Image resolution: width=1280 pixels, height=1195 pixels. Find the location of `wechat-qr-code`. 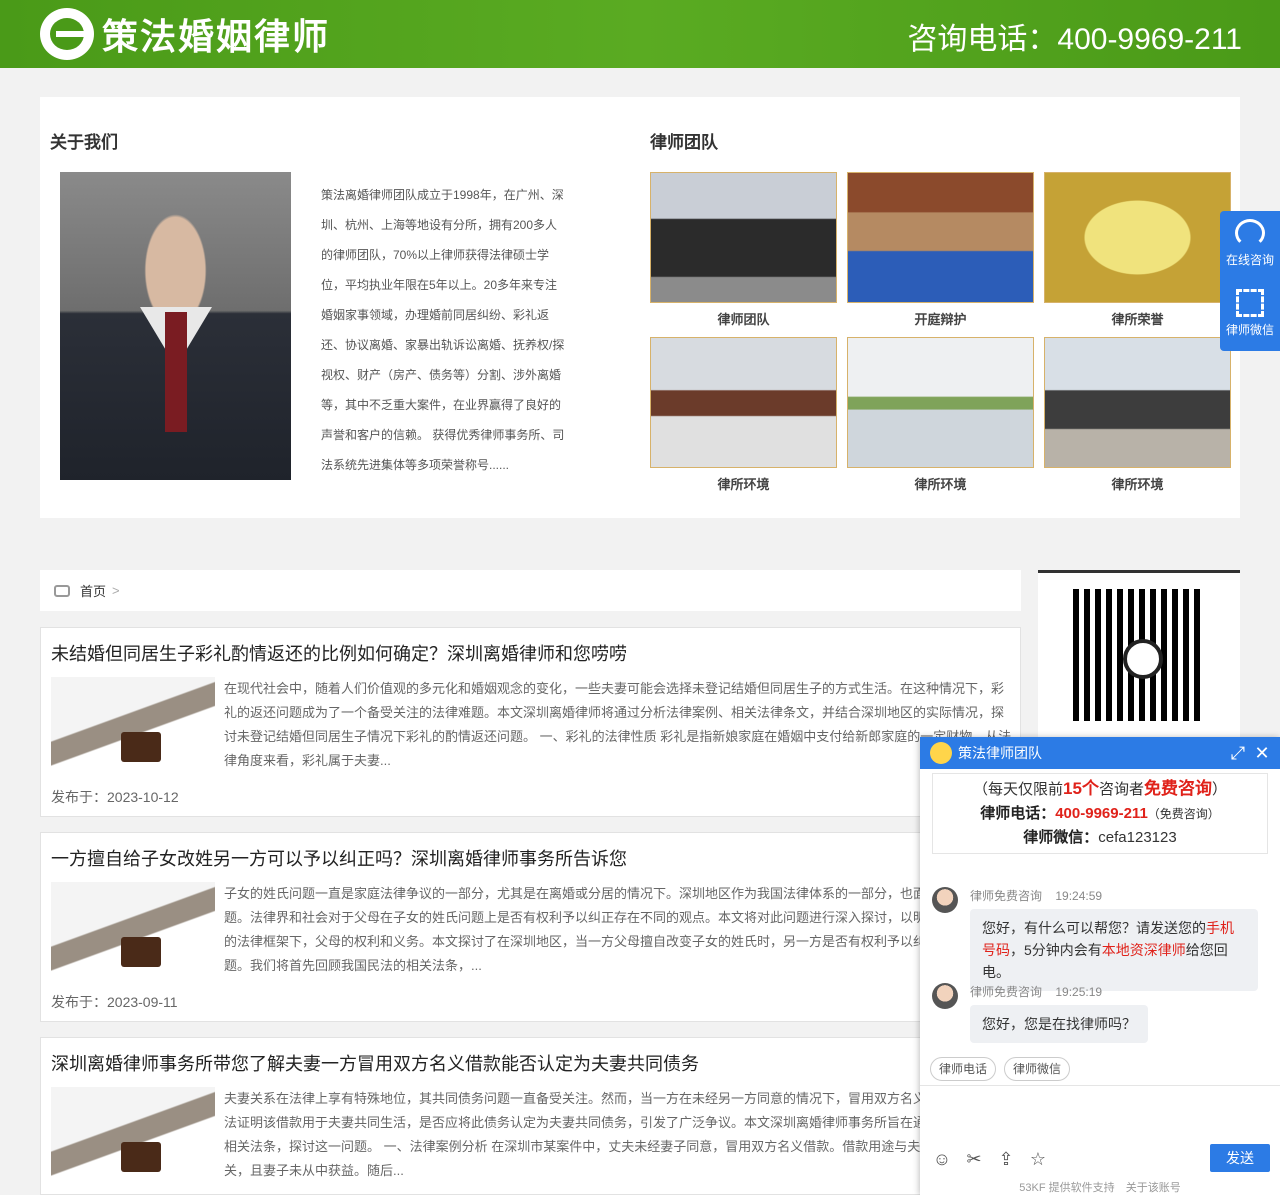

wechat-qr-code is located at coordinates (1139, 655).